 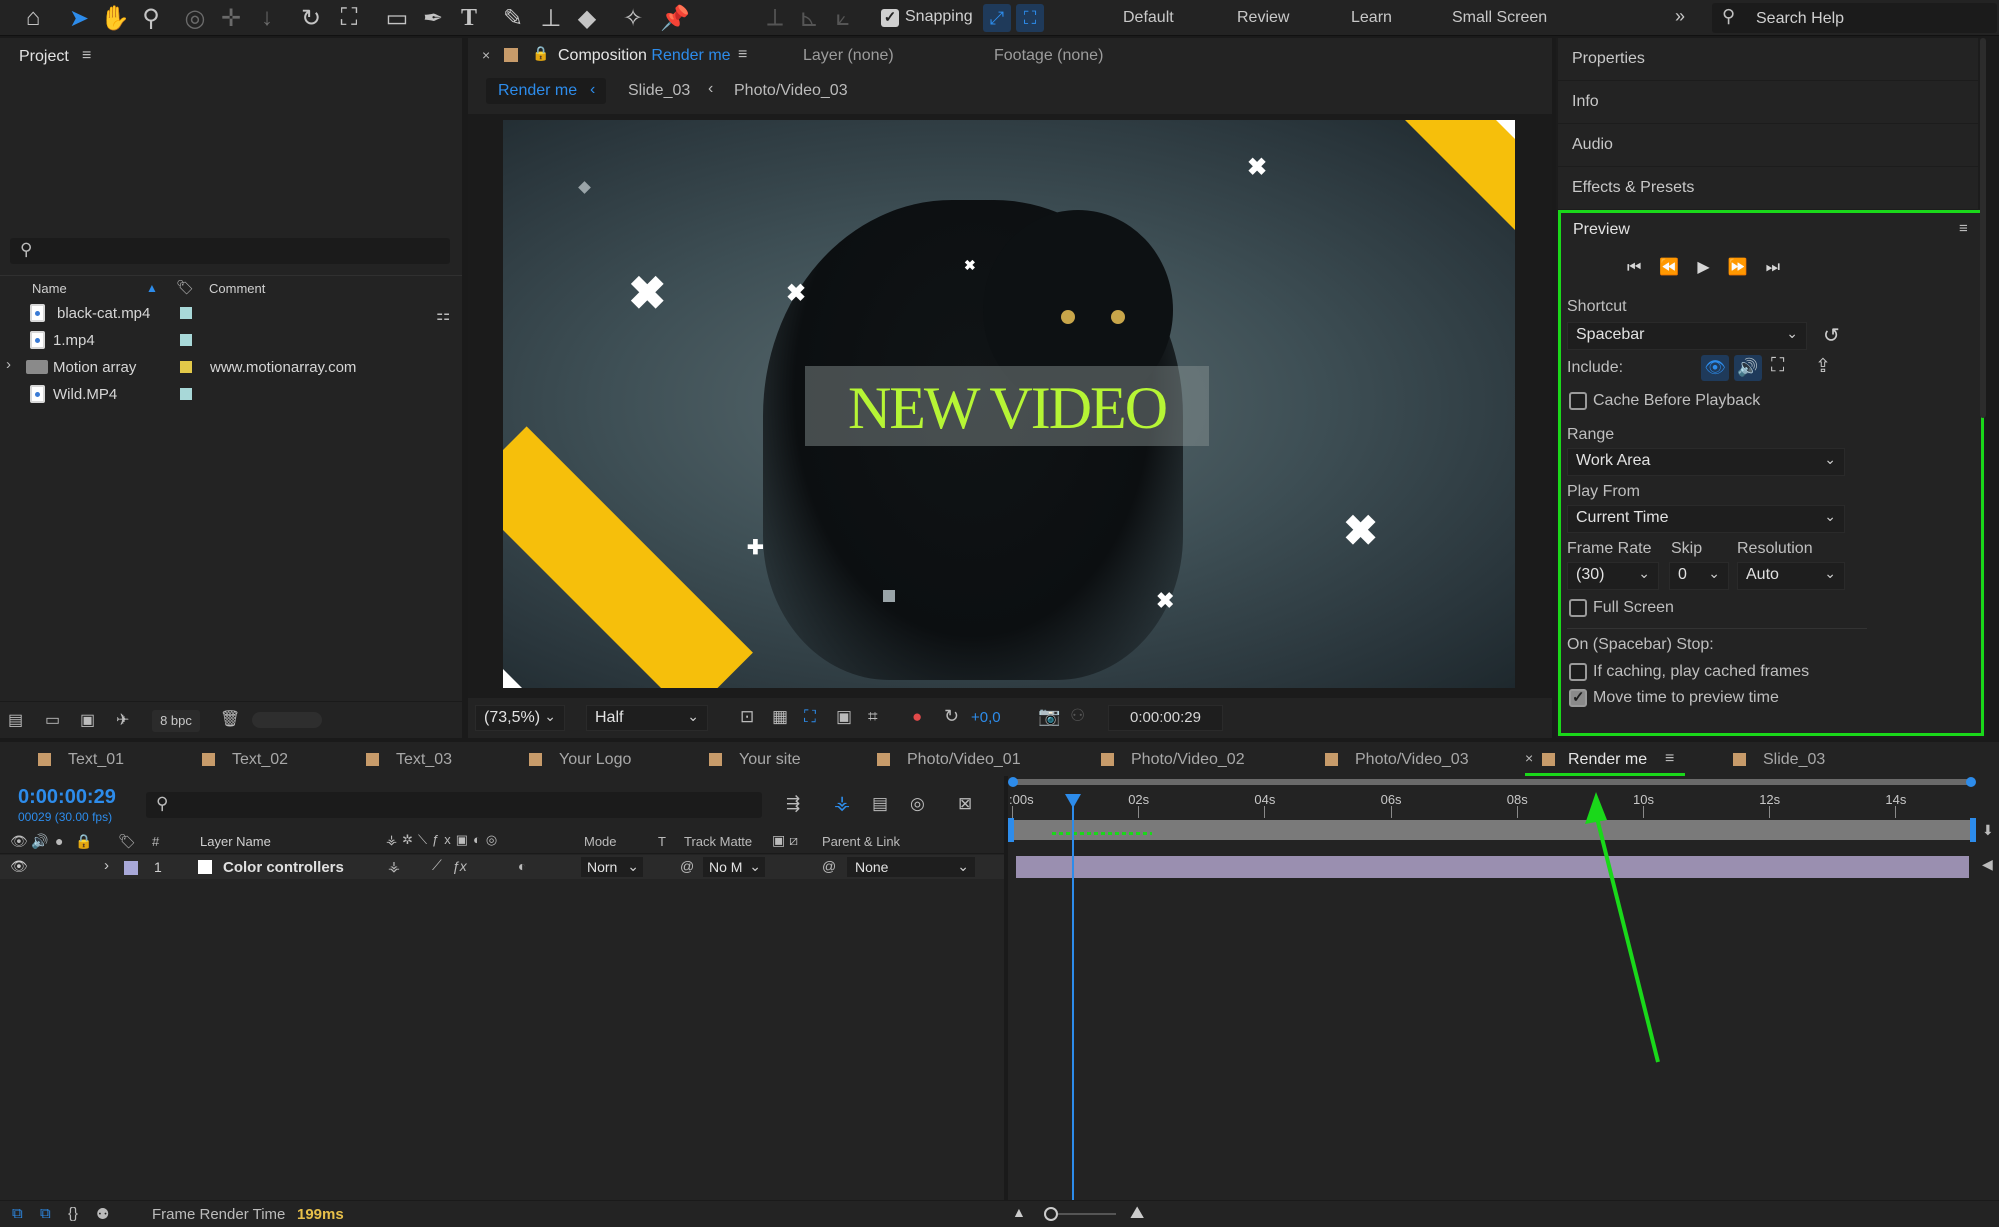 I want to click on blend-mode-dropdown: Norn ⌄, so click(x=612, y=867).